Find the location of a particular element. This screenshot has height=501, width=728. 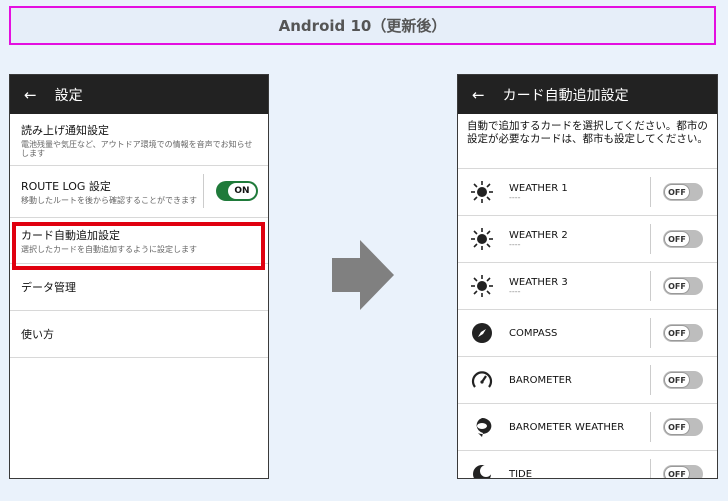

item-title: 読み上げ通知設定 is located at coordinates (65, 130).